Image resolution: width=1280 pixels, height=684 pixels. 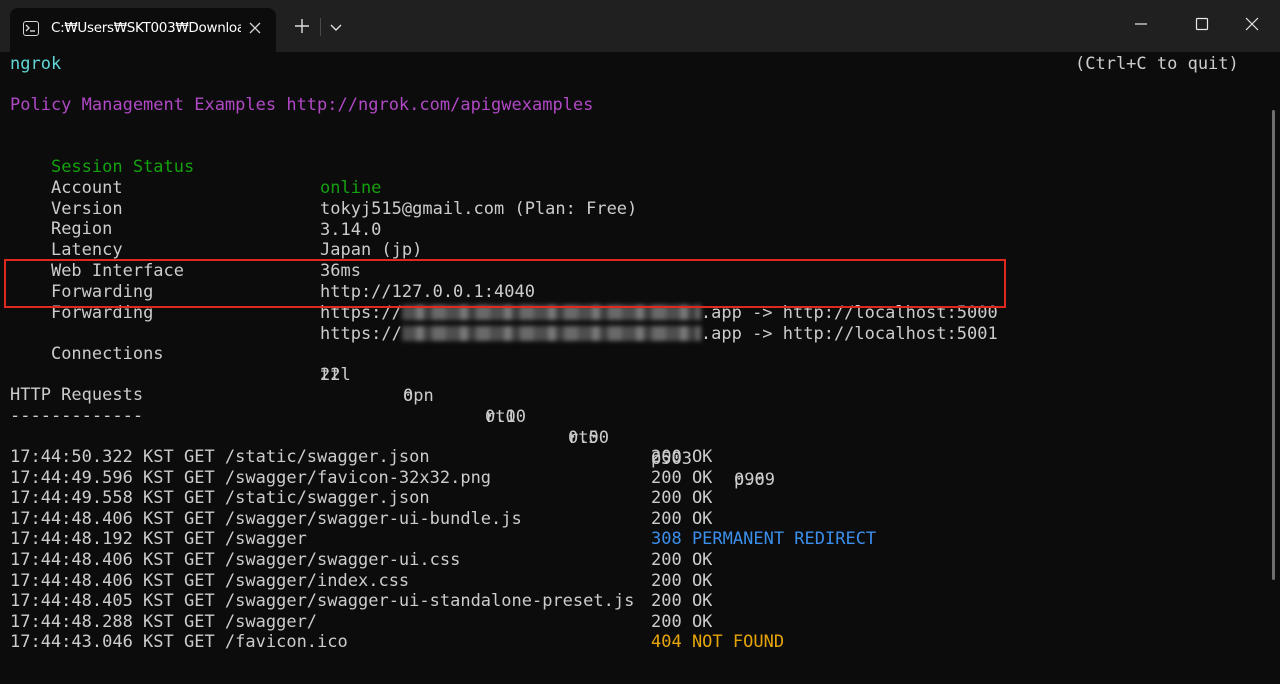 What do you see at coordinates (302, 26) in the screenshot?
I see `new-tab-button` at bounding box center [302, 26].